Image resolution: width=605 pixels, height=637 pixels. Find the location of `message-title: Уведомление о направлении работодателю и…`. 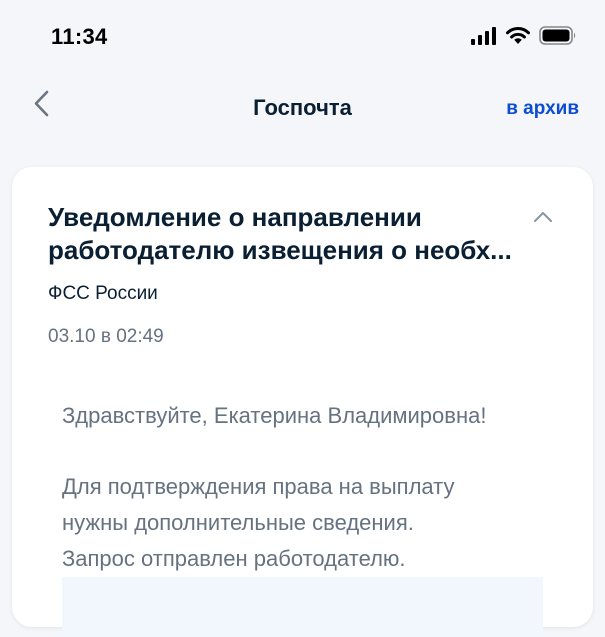

message-title: Уведомление о направлении работодателю и… is located at coordinates (283, 234).